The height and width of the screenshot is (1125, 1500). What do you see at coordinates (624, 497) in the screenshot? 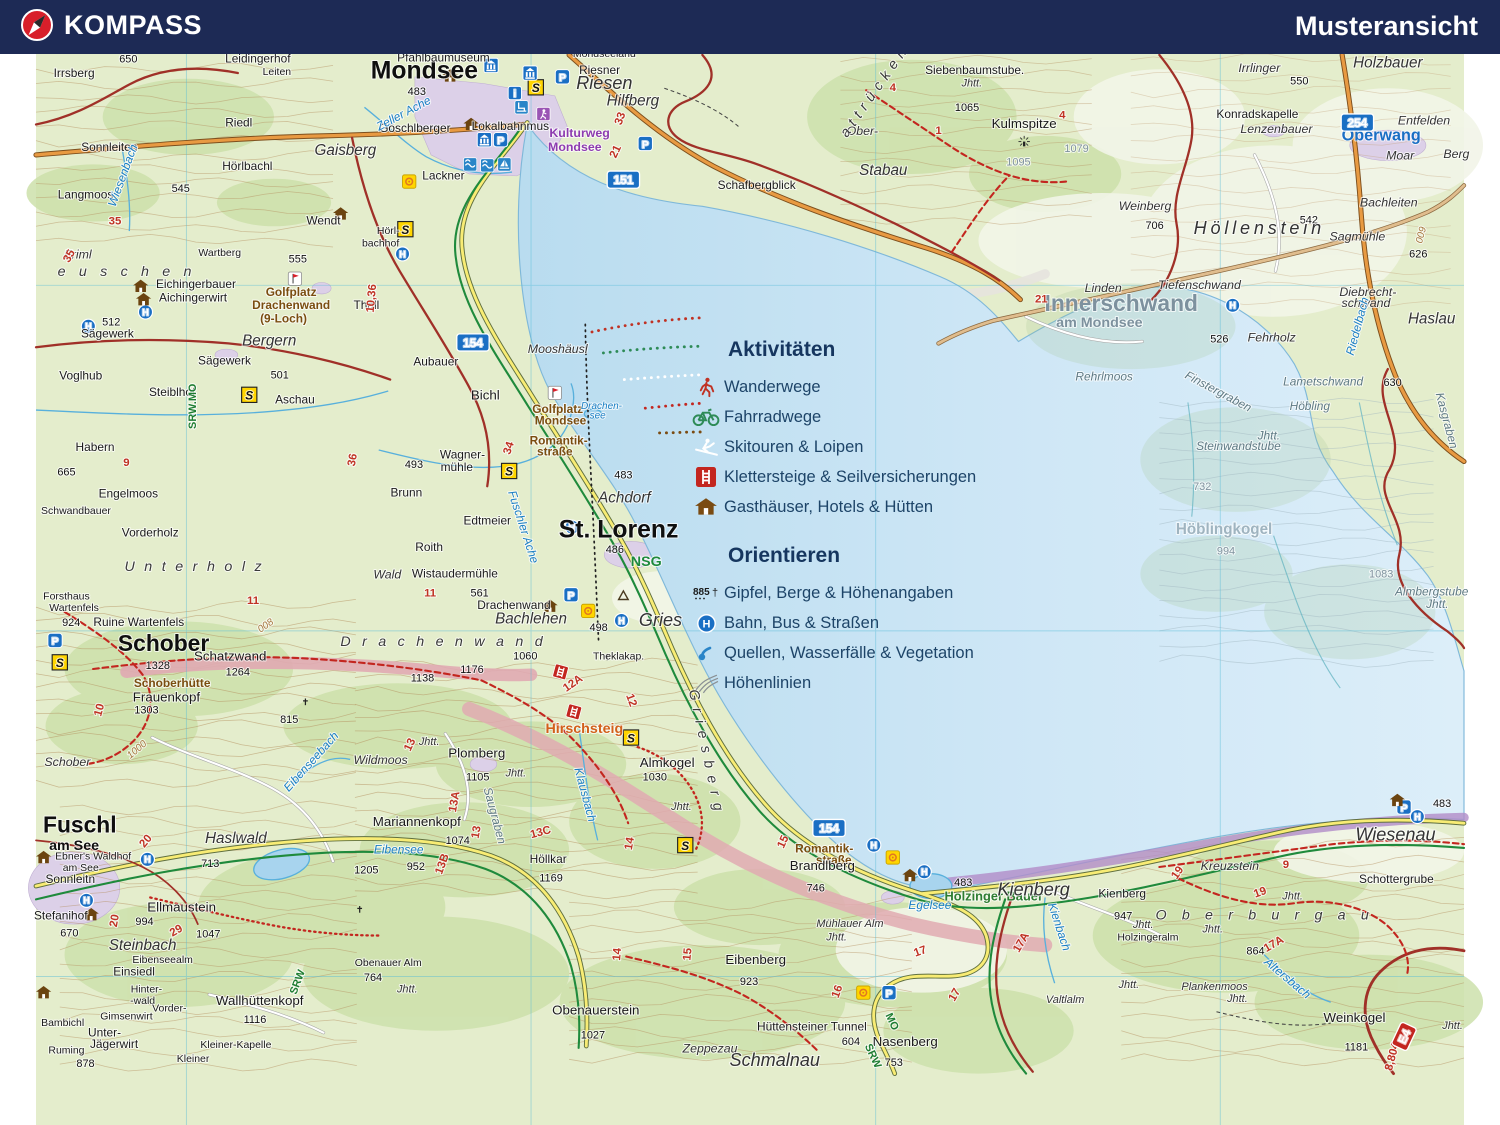
I see `map-label: Achdorf` at bounding box center [624, 497].